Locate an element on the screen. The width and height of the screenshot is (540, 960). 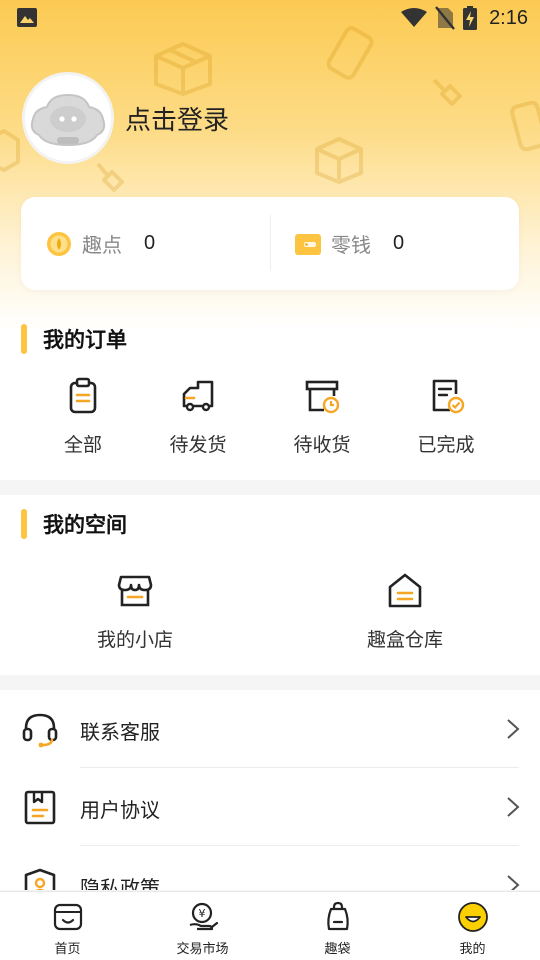
change-label: 零钱 is located at coordinates (351, 245).